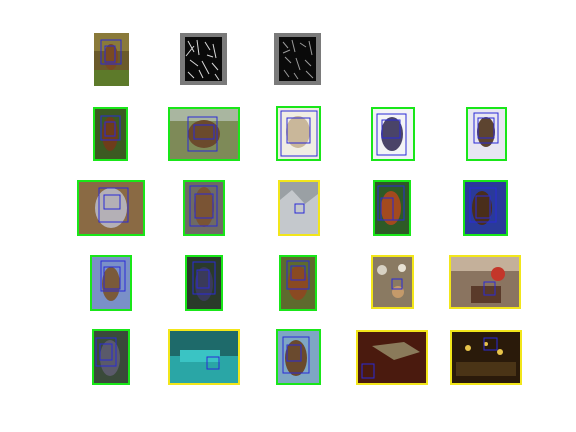 The width and height of the screenshot is (576, 432). What do you see at coordinates (392, 282) in the screenshot?
I see `result-r3c4` at bounding box center [392, 282].